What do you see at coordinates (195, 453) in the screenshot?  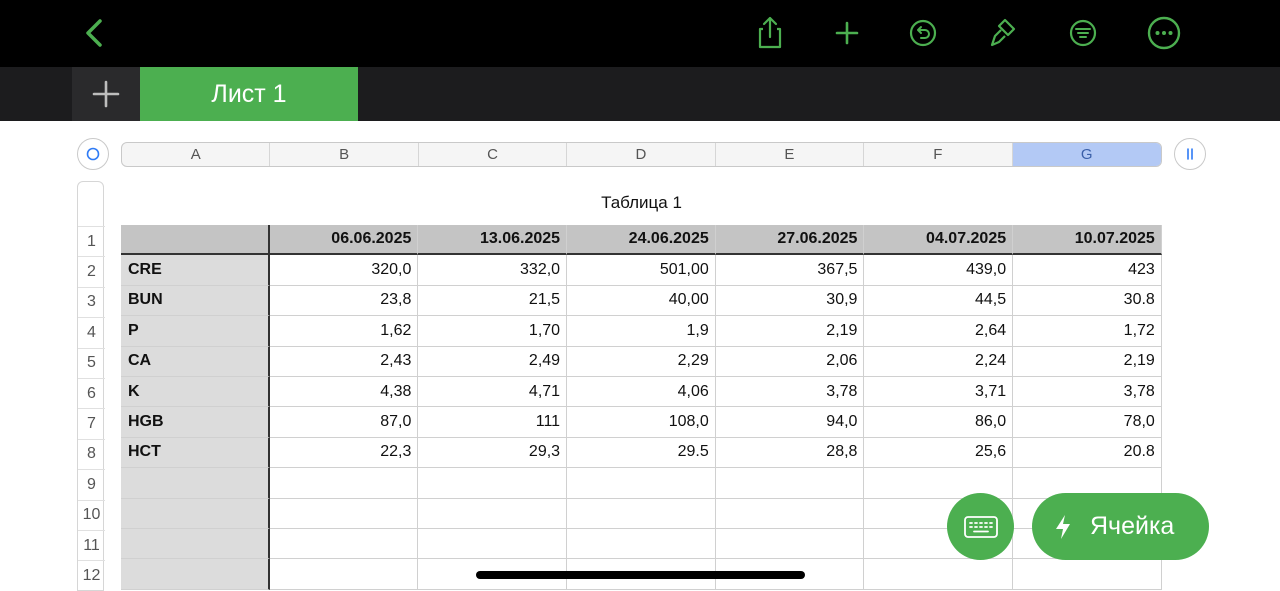 I see `row-label-cell: HCT` at bounding box center [195, 453].